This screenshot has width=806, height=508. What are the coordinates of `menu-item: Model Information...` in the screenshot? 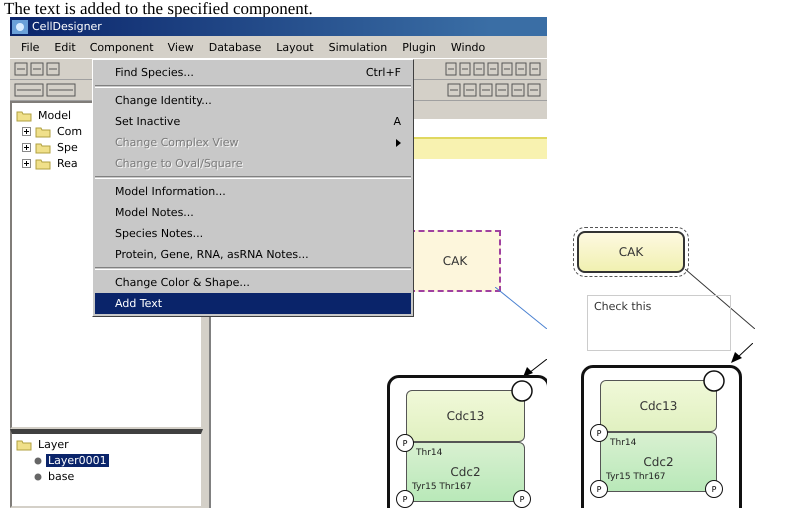 It's located at (253, 191).